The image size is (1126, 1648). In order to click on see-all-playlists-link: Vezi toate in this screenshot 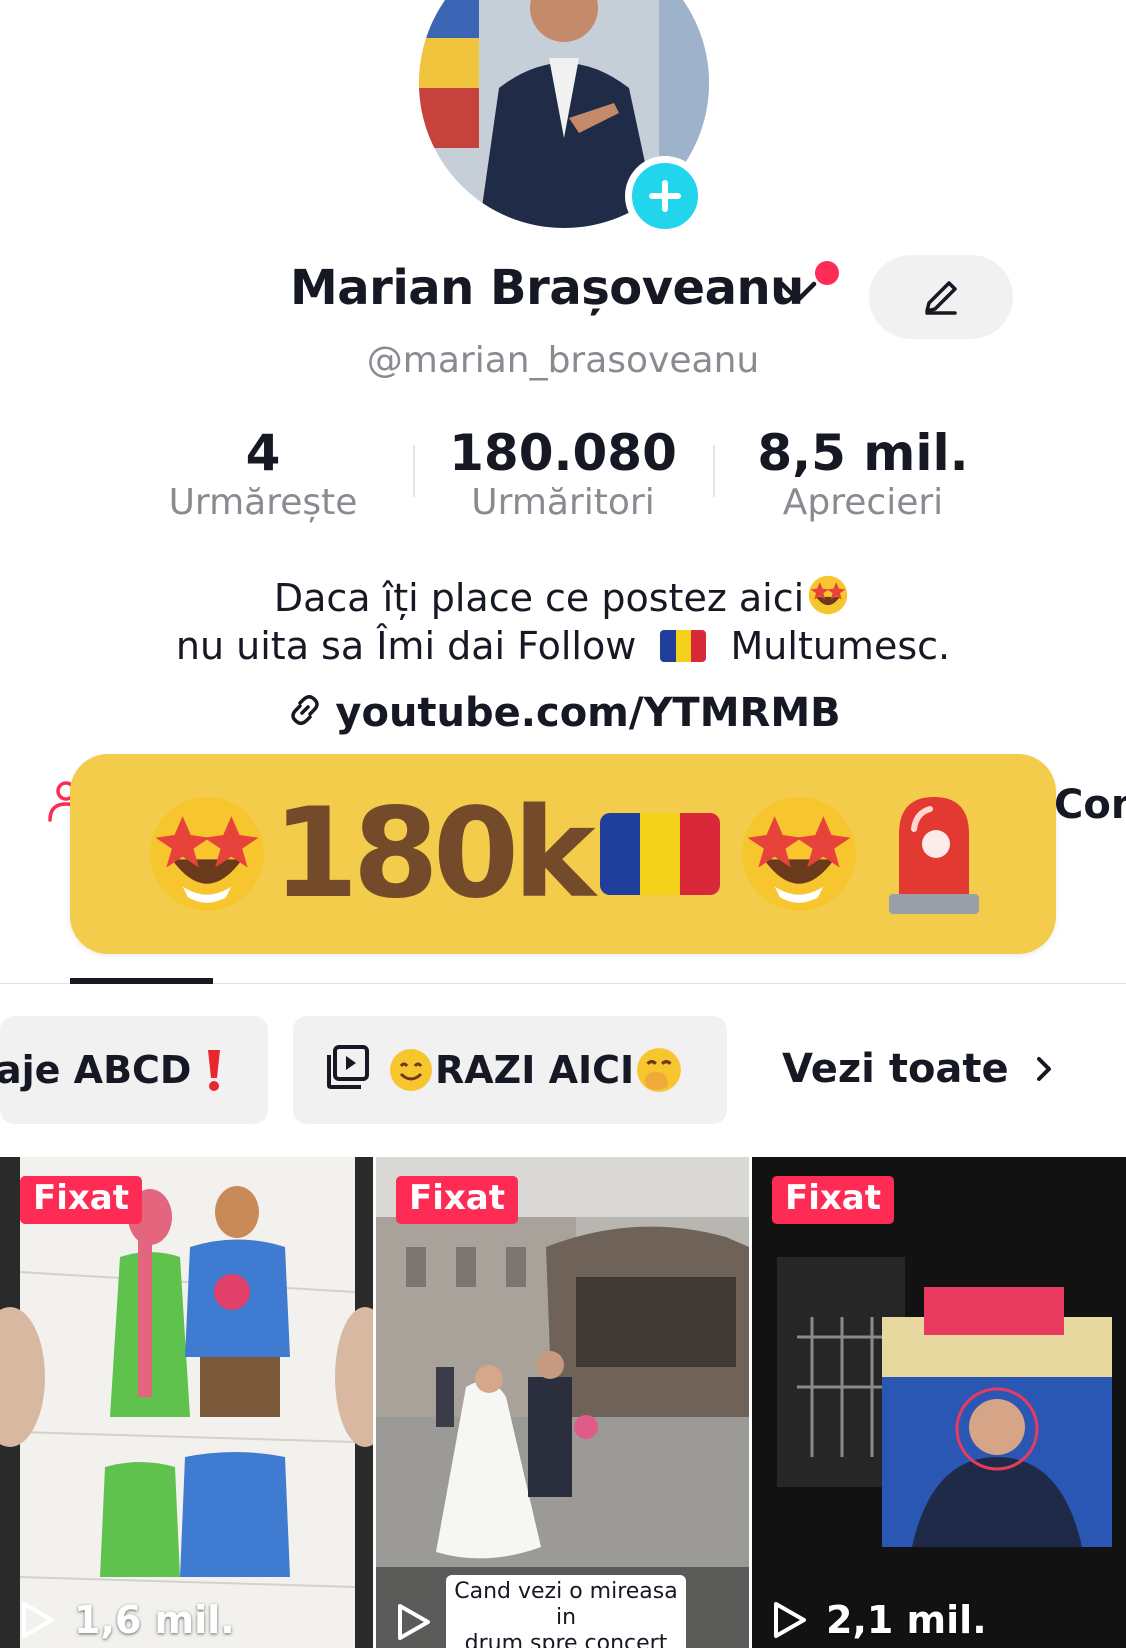, I will do `click(920, 1069)`.